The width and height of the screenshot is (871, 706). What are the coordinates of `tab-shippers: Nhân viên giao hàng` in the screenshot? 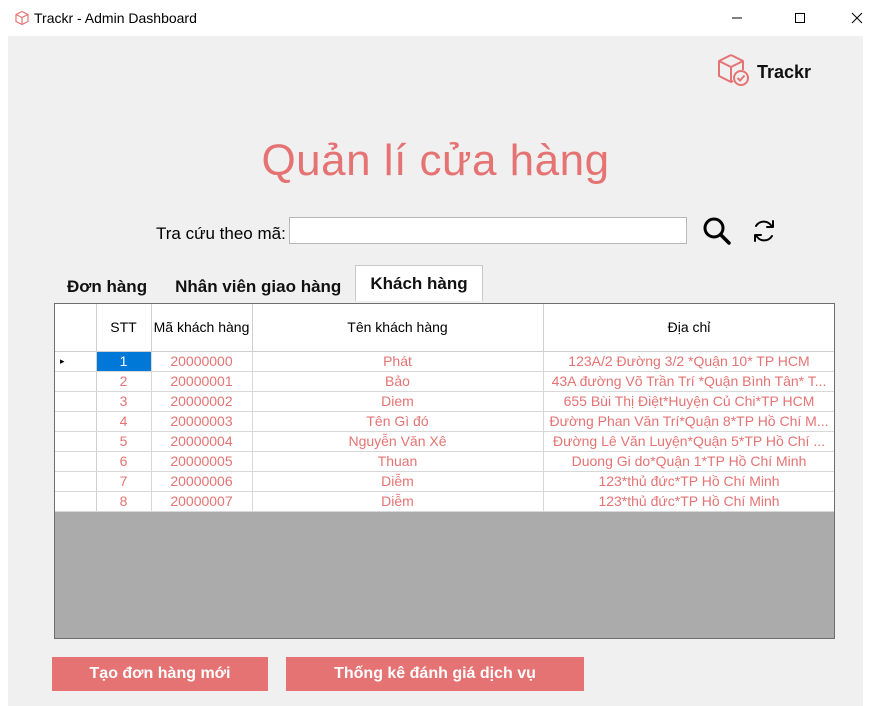 It's located at (258, 287).